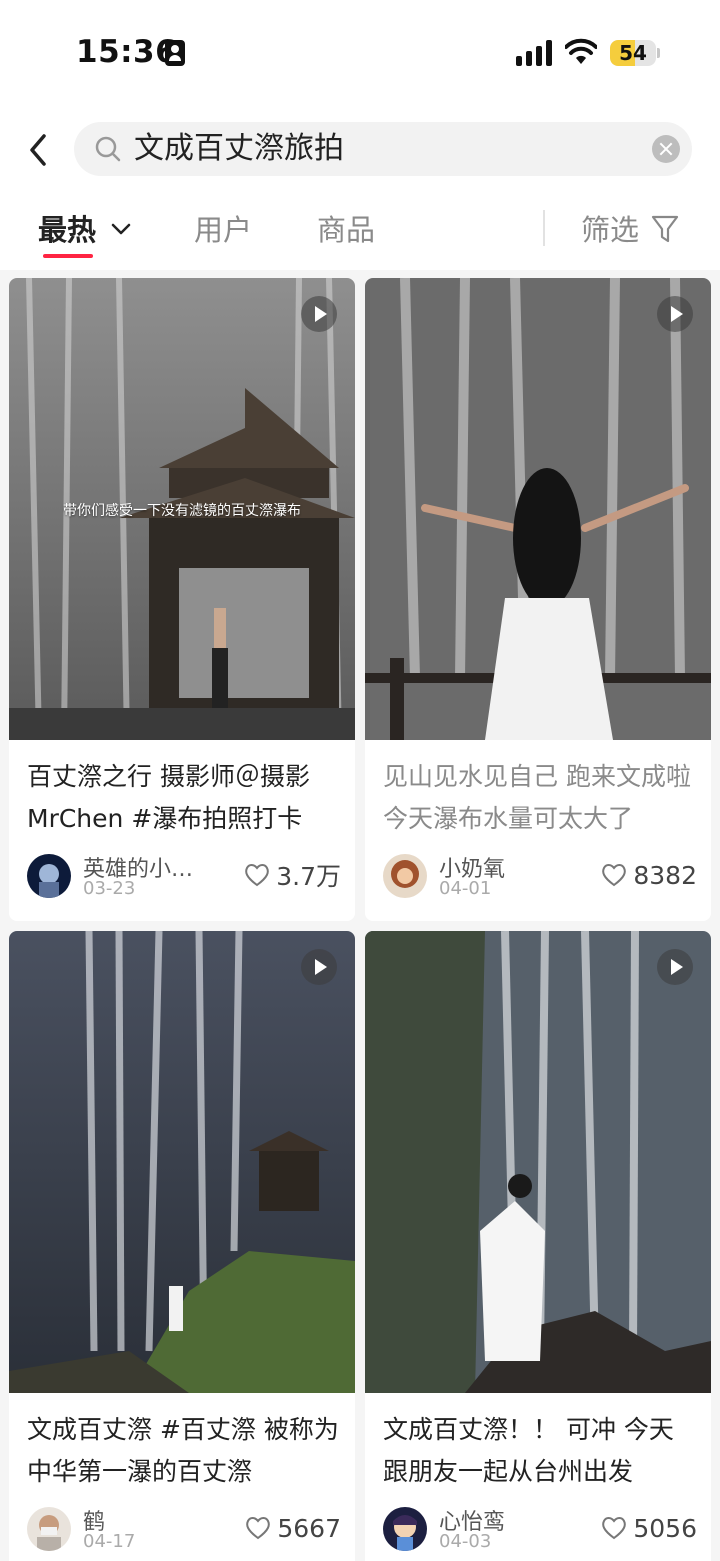 The image size is (720, 1561). I want to click on cellular-signal-icon, so click(535, 53).